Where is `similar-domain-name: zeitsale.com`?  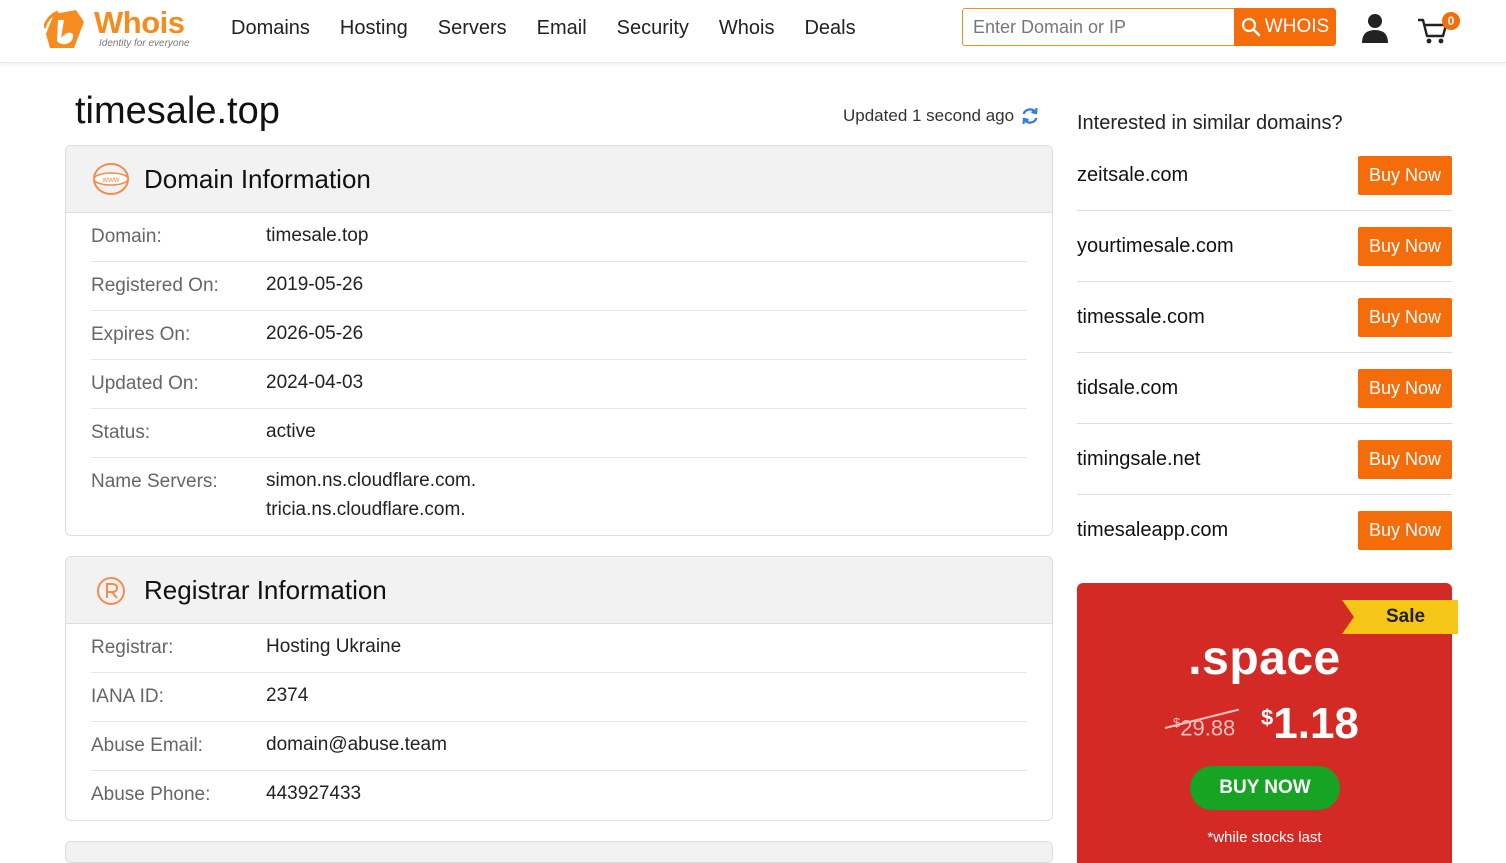
similar-domain-name: zeitsale.com is located at coordinates (1133, 175).